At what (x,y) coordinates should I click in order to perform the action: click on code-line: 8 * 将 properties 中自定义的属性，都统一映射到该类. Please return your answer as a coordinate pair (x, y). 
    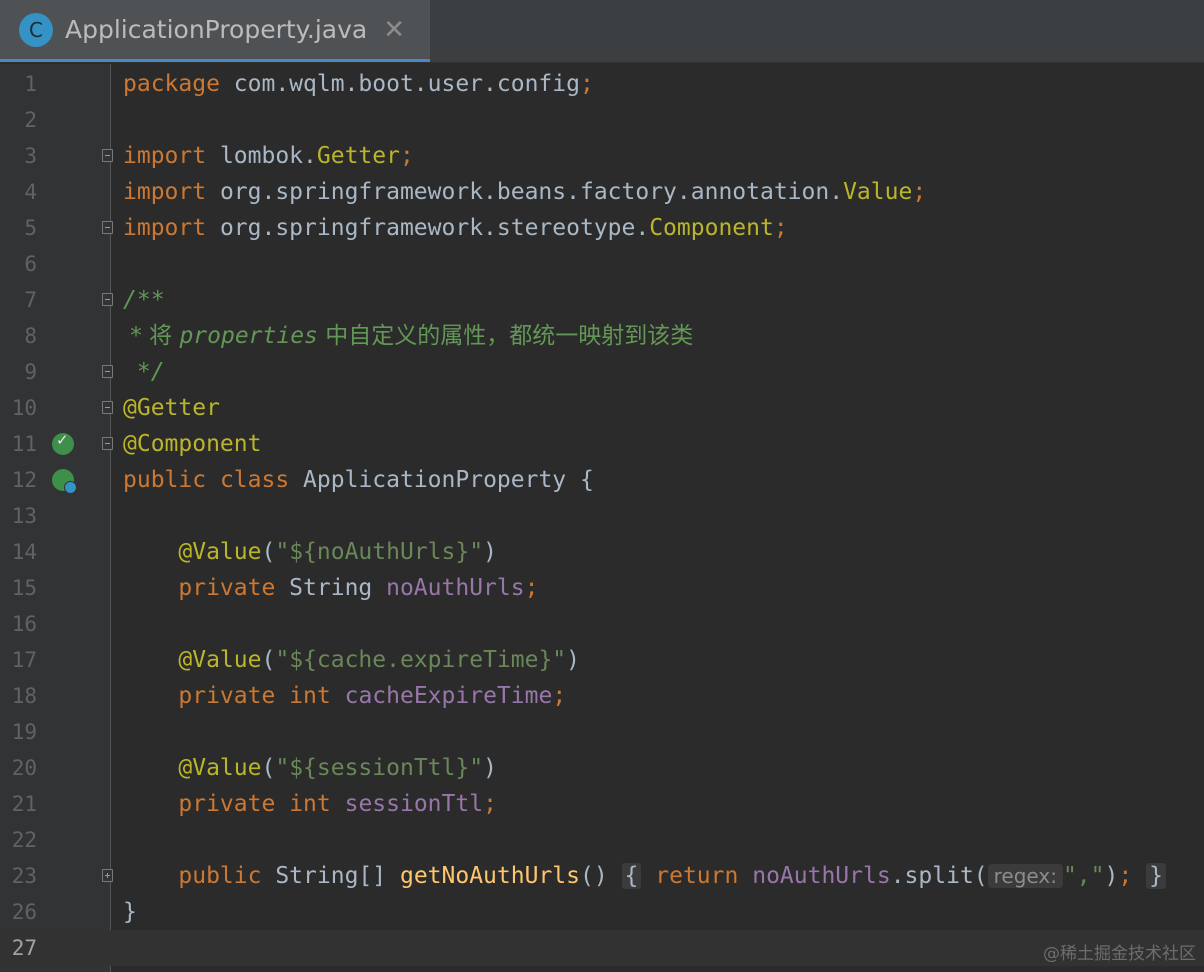
    Looking at the image, I should click on (602, 336).